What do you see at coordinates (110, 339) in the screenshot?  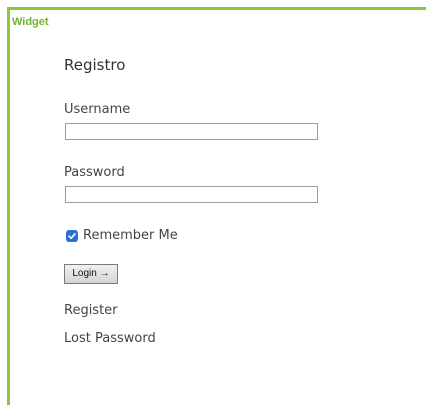 I see `lost-password-link: Lost Password` at bounding box center [110, 339].